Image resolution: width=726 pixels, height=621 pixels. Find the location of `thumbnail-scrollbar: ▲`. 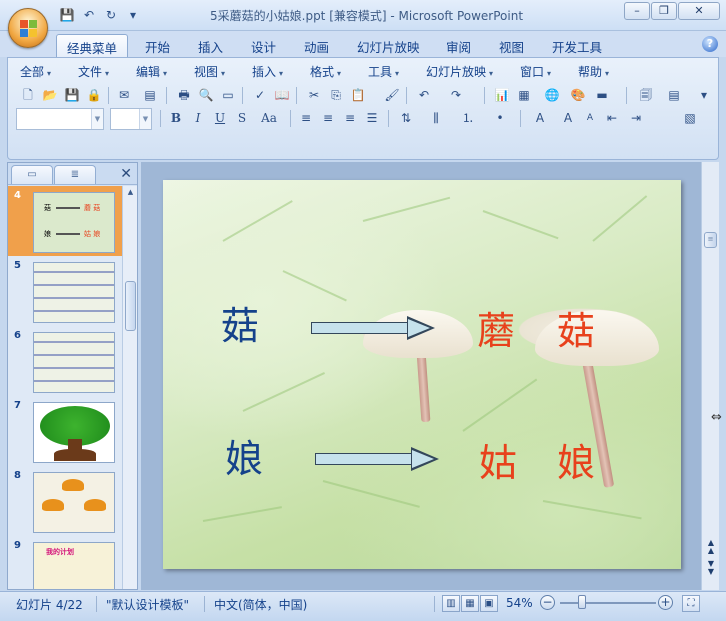

thumbnail-scrollbar: ▲ is located at coordinates (129, 387).